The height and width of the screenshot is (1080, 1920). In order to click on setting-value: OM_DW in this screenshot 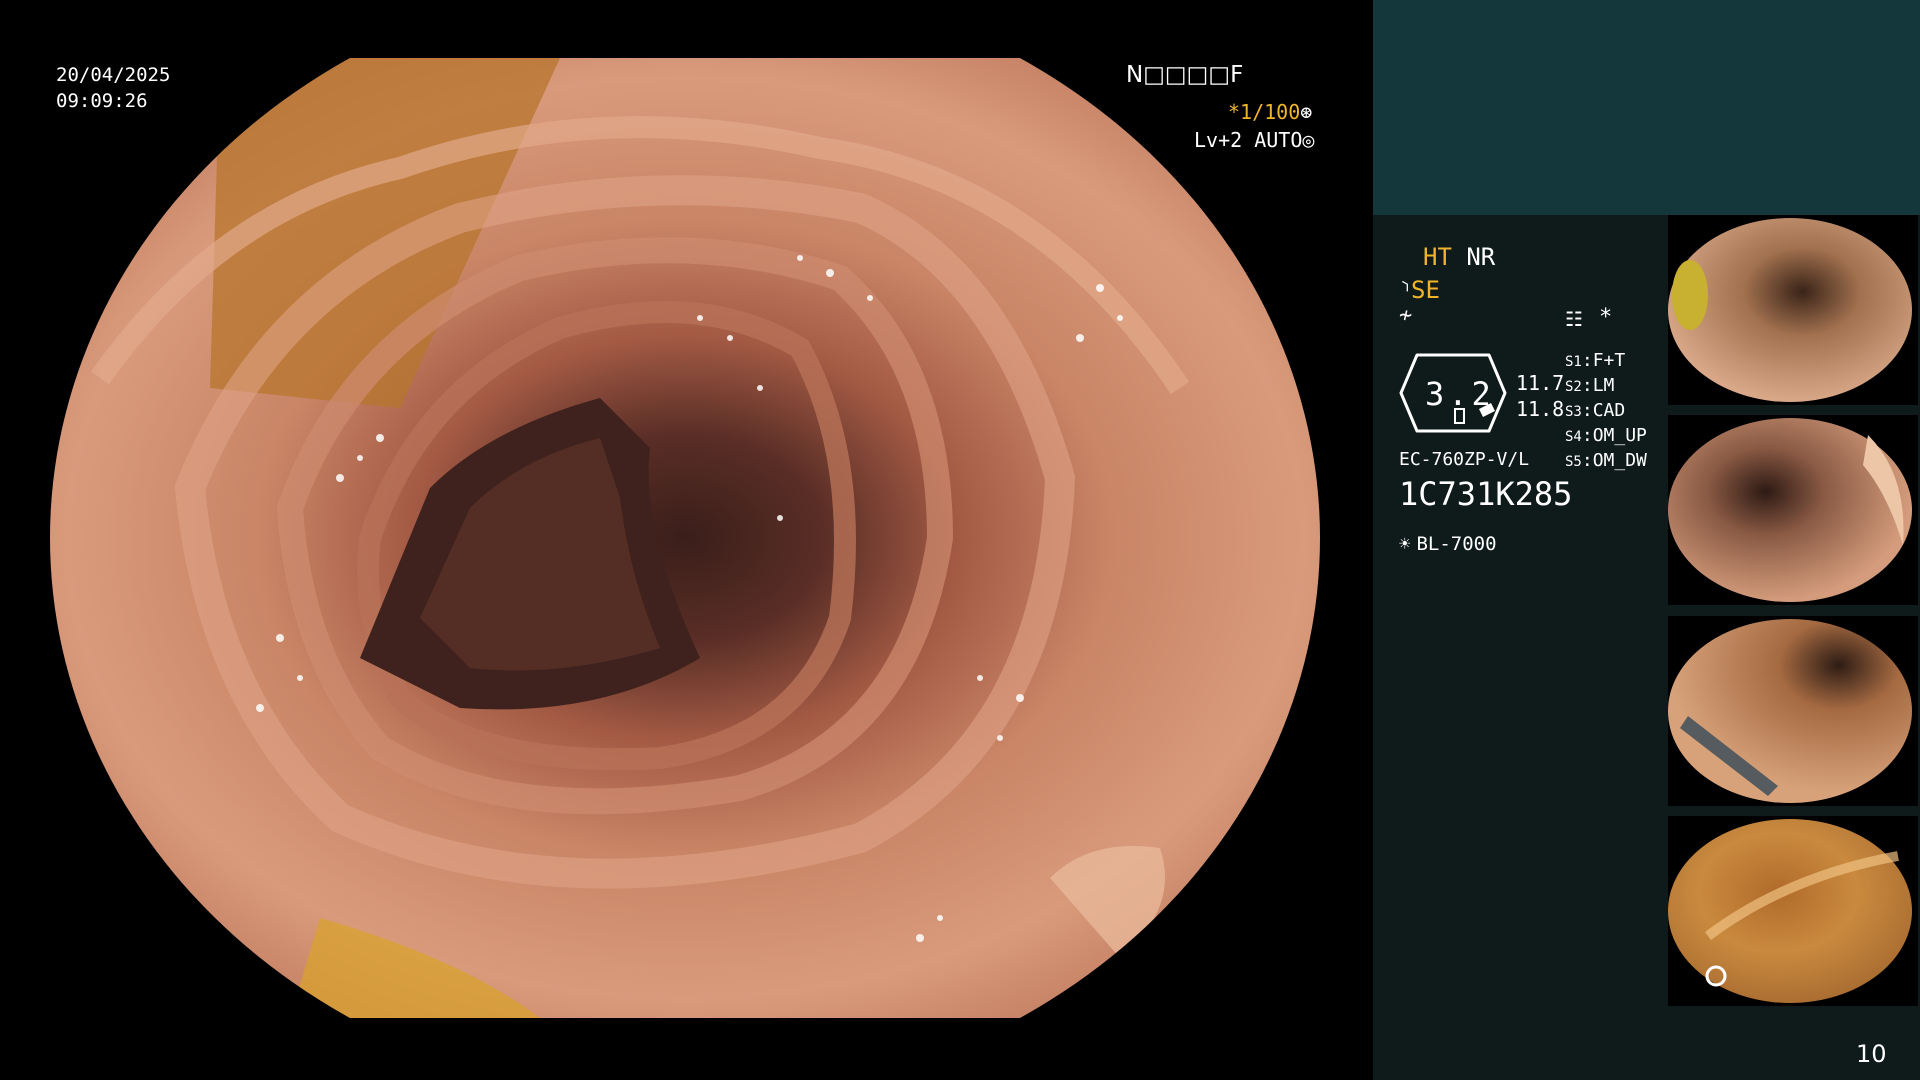, I will do `click(1619, 460)`.